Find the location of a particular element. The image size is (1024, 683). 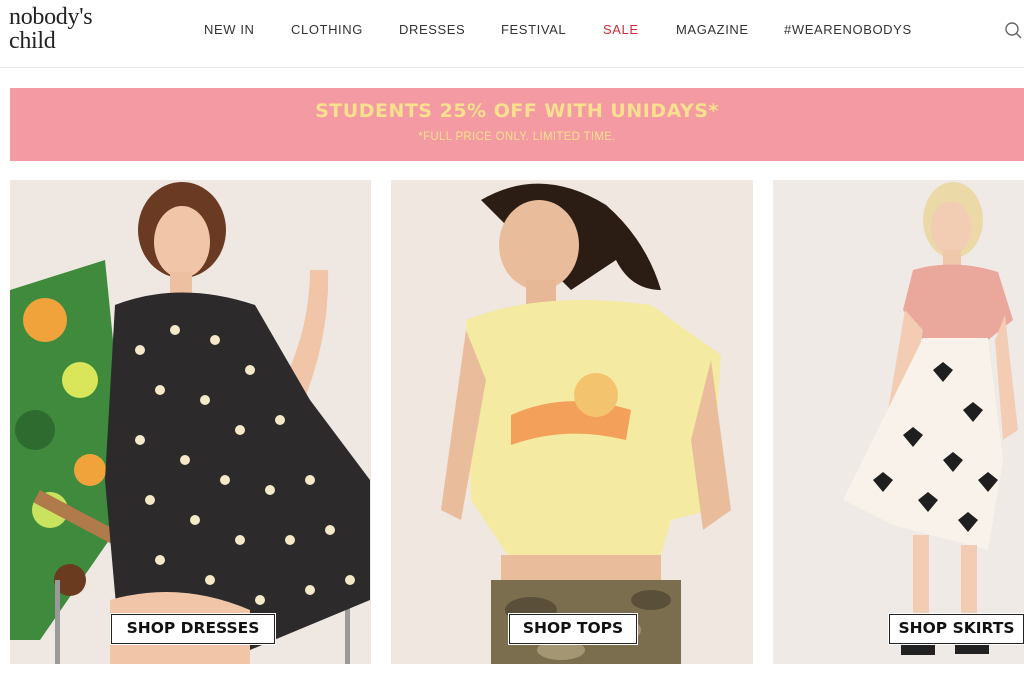

nav-item-sale: SALE is located at coordinates (621, 29).